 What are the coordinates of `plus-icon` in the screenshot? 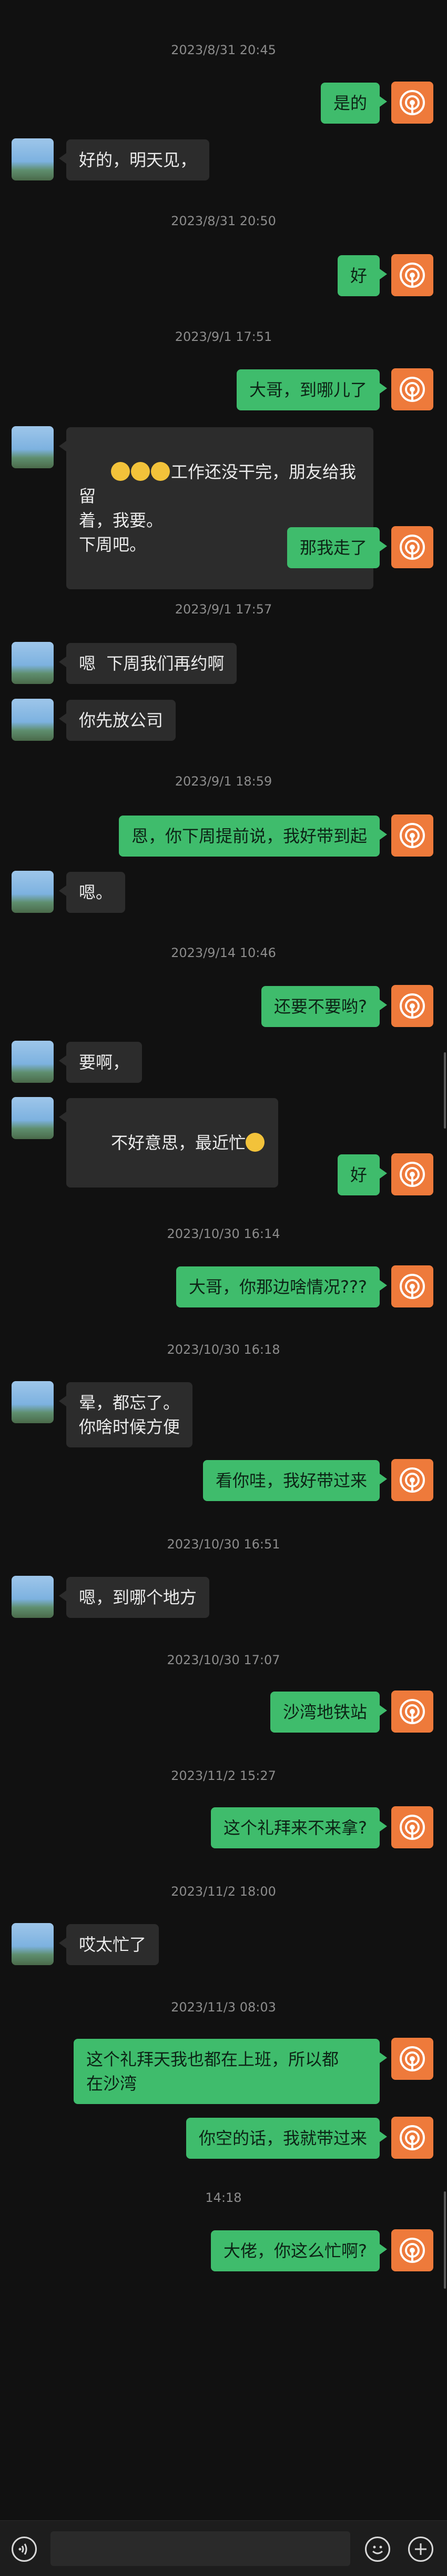 It's located at (420, 2549).